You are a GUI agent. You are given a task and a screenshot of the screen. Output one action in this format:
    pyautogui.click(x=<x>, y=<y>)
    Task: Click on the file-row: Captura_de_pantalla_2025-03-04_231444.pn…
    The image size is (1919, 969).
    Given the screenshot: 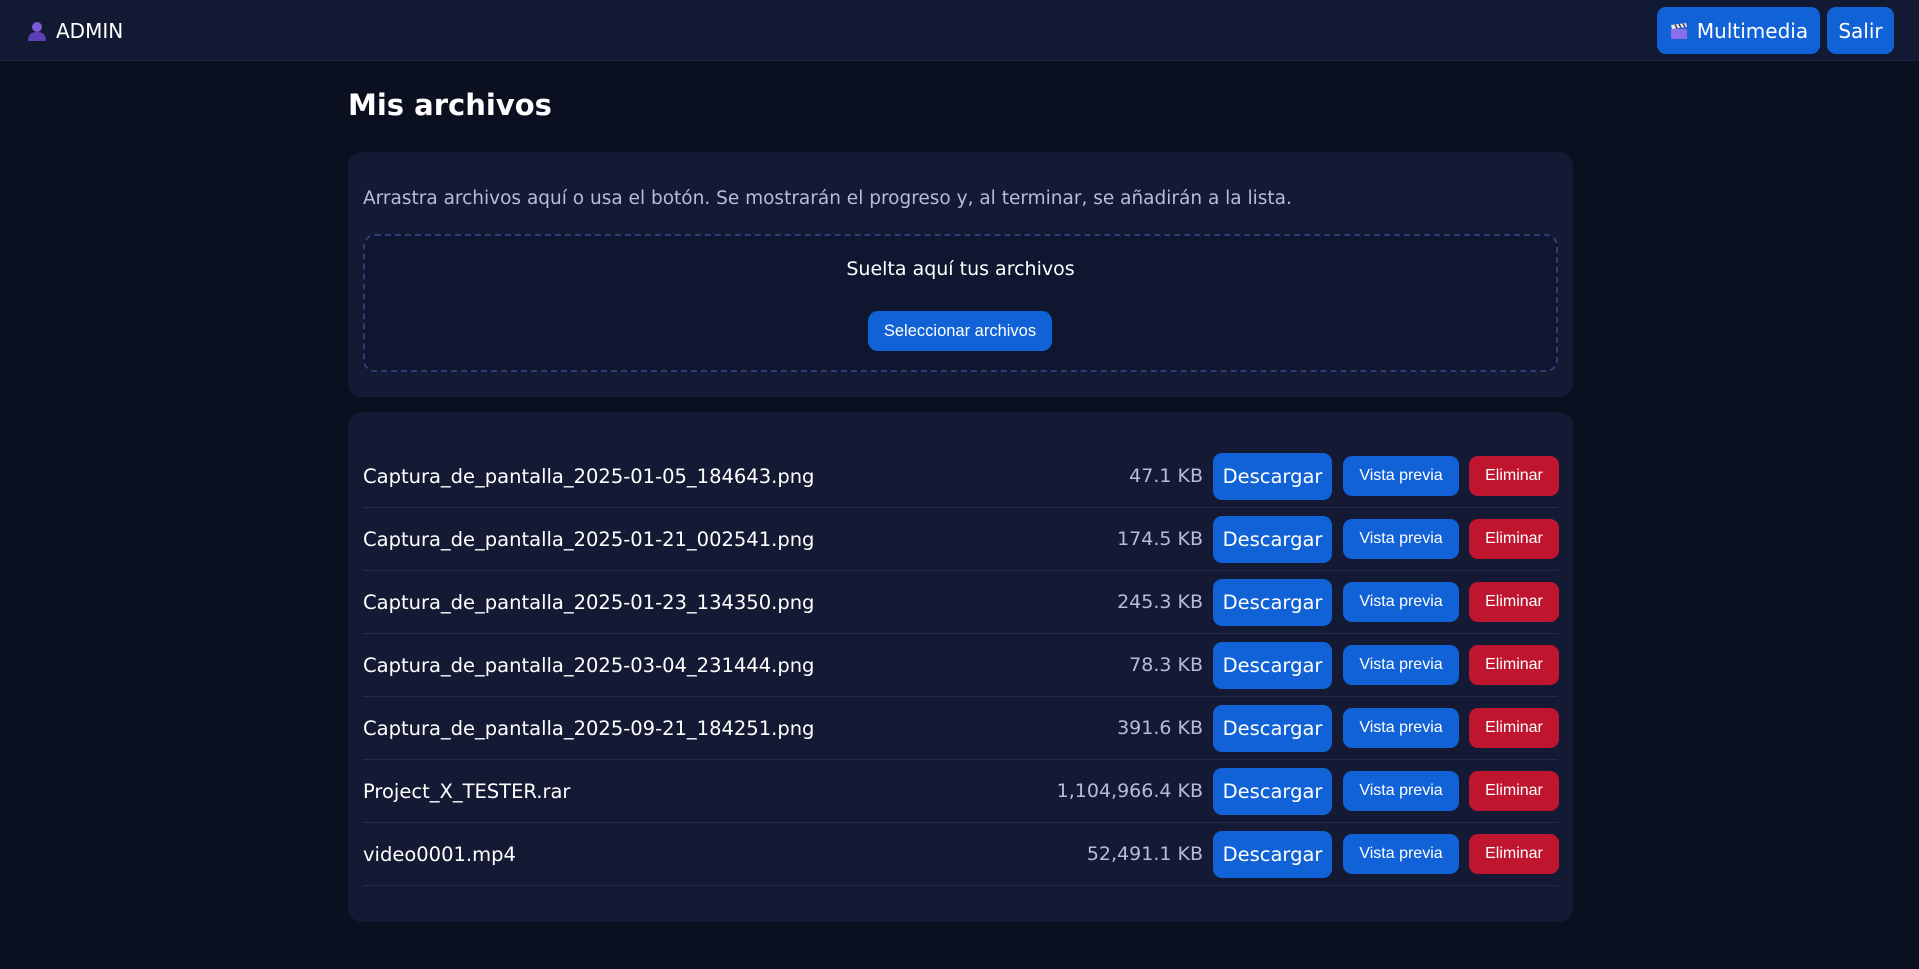 What is the action you would take?
    pyautogui.click(x=961, y=665)
    